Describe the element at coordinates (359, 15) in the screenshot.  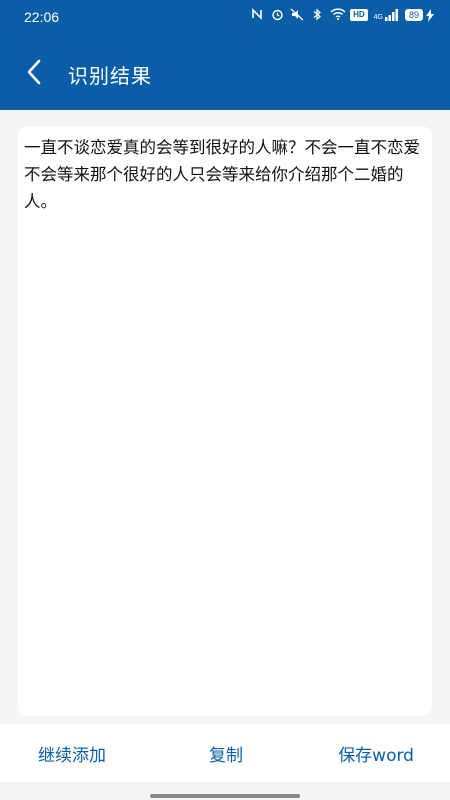
I see `hd-icon: HD` at that location.